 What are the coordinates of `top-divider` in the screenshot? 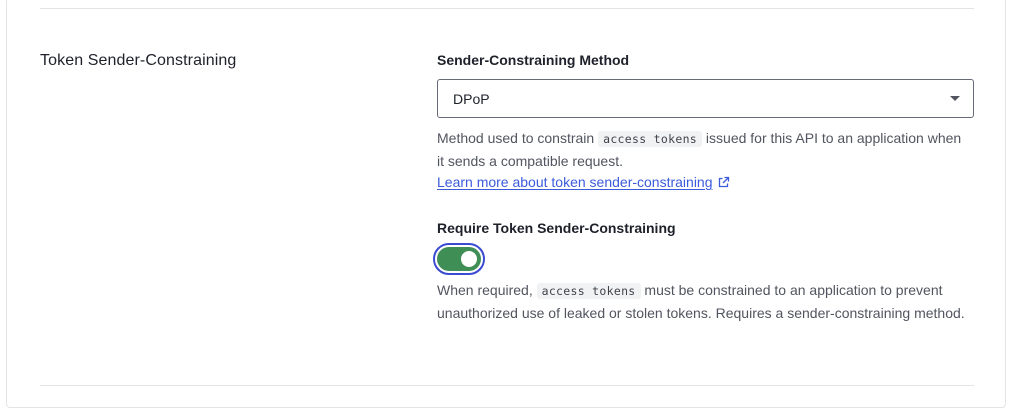 It's located at (507, 8).